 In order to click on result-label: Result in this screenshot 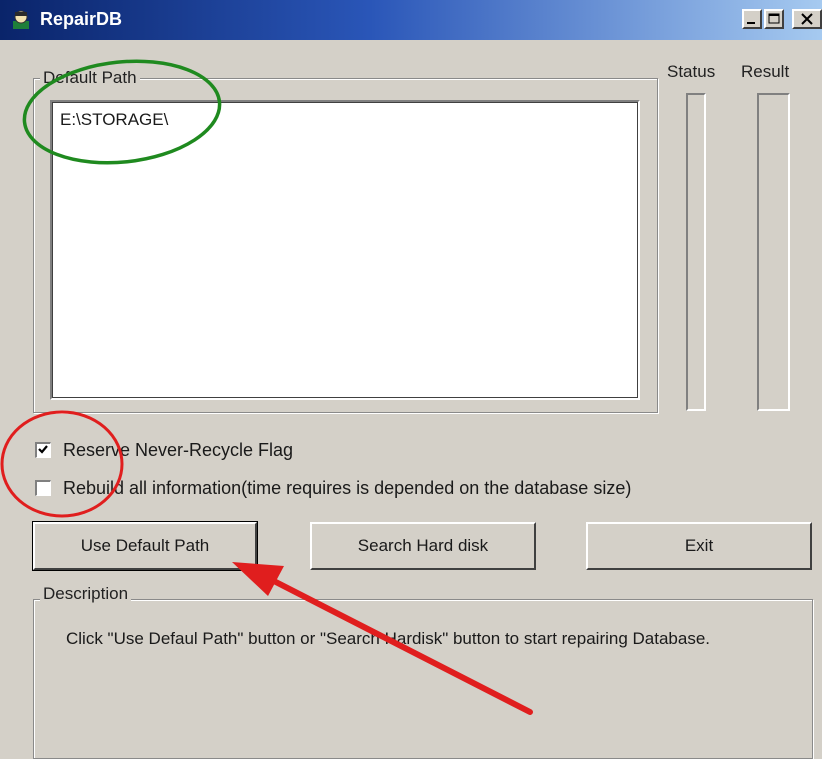, I will do `click(765, 71)`.